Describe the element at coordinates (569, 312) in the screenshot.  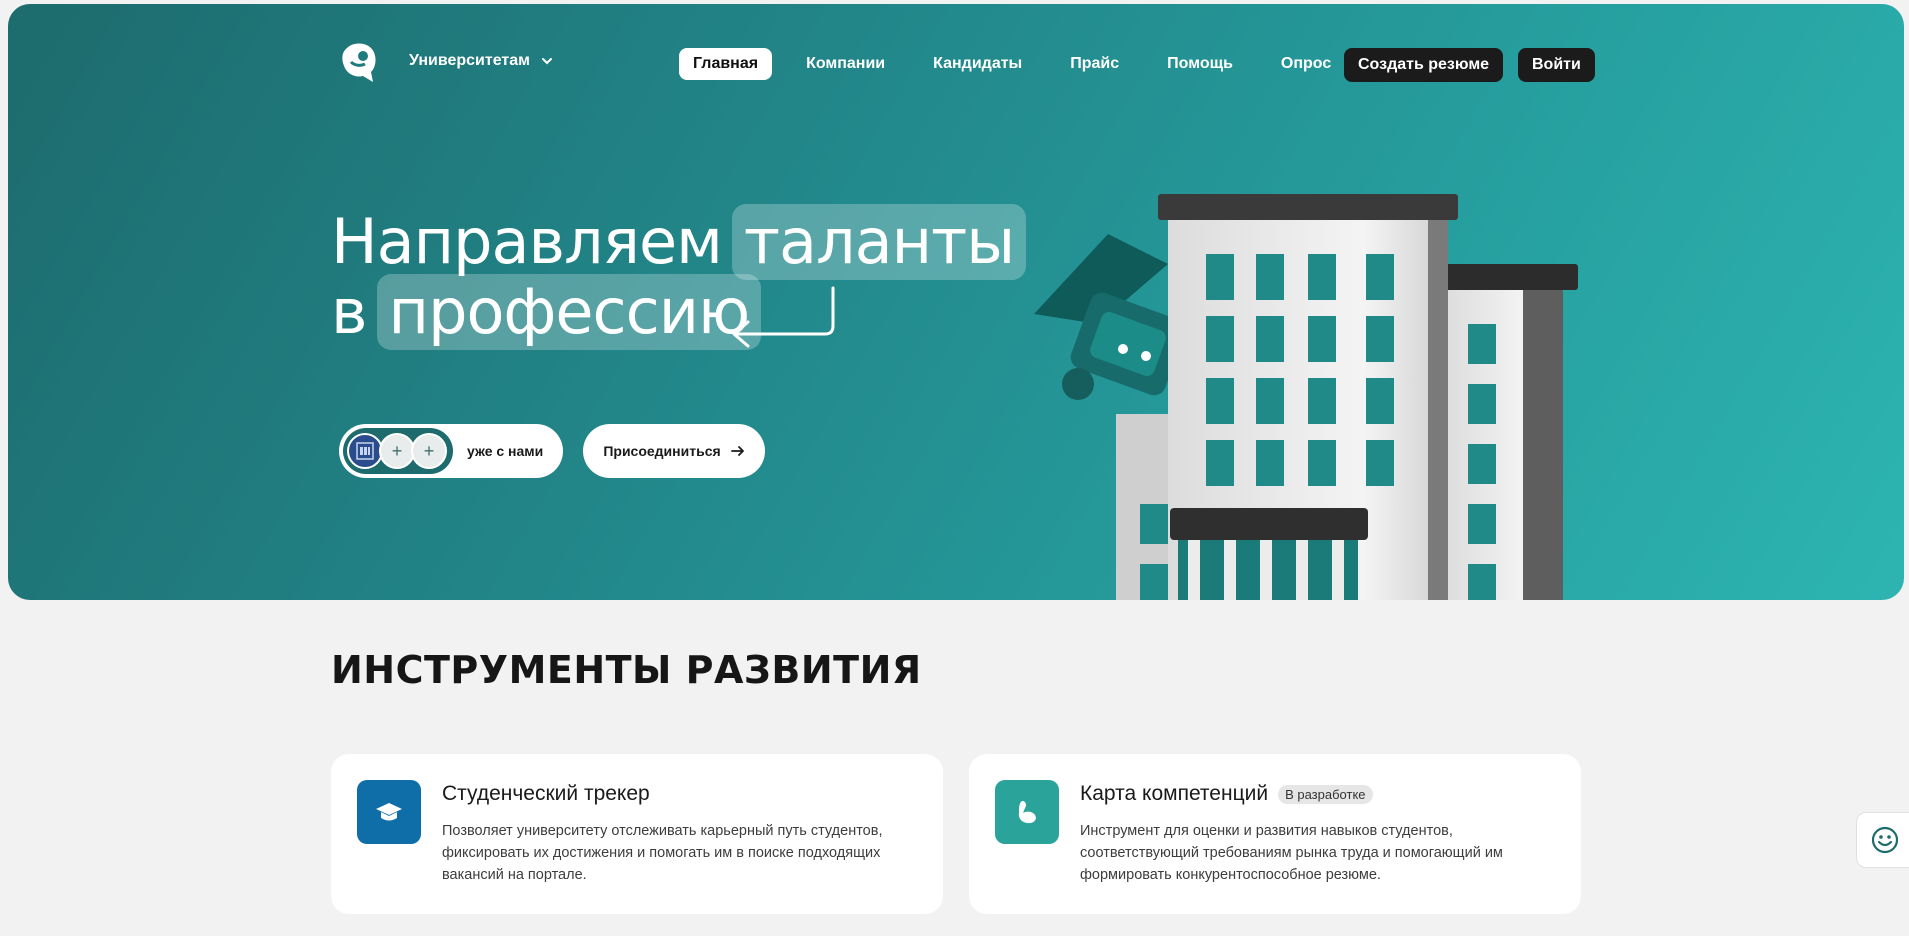
I see `headline-chip-profession: профессию` at that location.